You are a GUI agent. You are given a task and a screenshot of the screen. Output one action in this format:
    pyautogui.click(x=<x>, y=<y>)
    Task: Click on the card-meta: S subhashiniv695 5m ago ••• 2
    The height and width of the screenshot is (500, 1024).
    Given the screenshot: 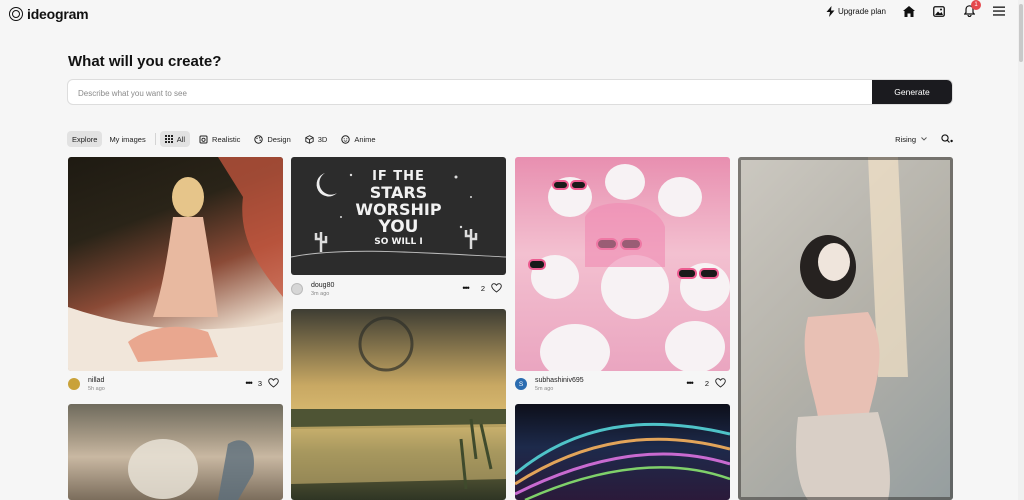 What is the action you would take?
    pyautogui.click(x=620, y=387)
    